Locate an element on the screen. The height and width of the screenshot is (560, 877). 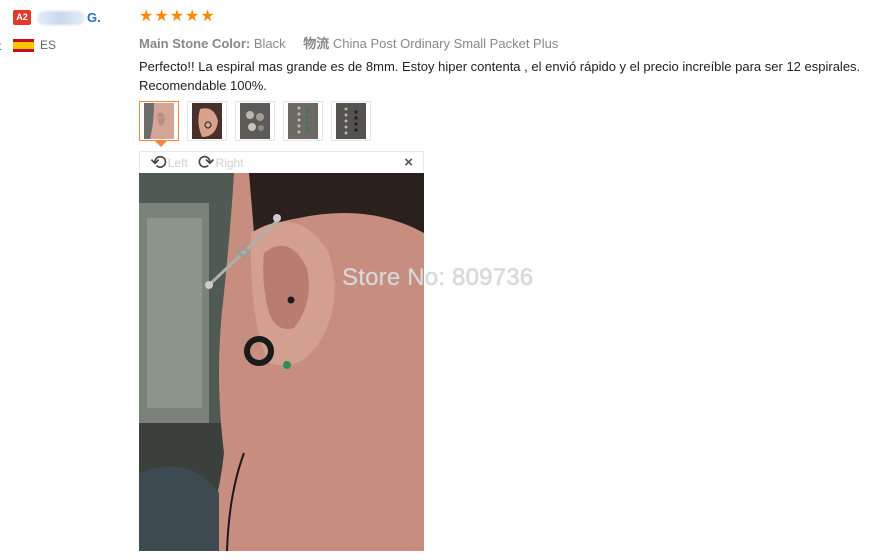
blurred-name is located at coordinates (61, 17).